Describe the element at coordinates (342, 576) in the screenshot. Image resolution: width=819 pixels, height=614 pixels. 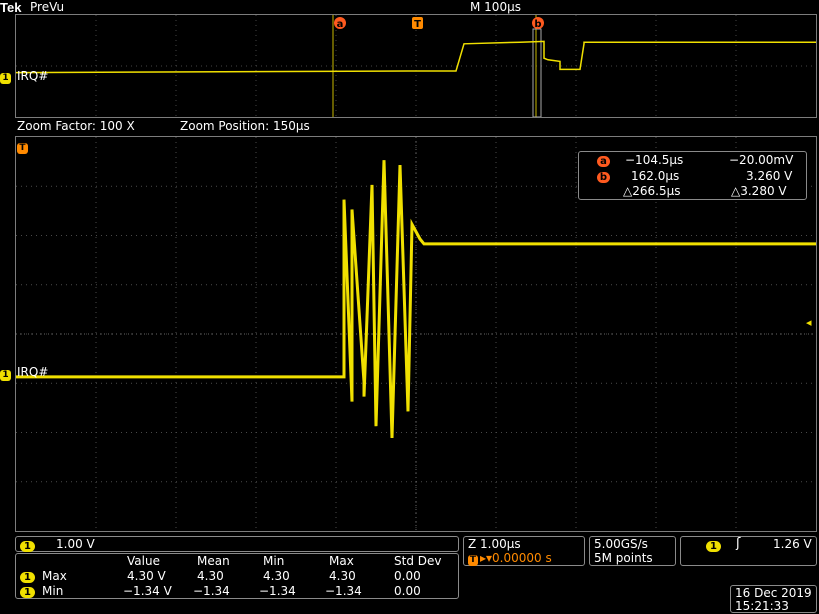
I see `meas-row-max-max: 4.30` at that location.